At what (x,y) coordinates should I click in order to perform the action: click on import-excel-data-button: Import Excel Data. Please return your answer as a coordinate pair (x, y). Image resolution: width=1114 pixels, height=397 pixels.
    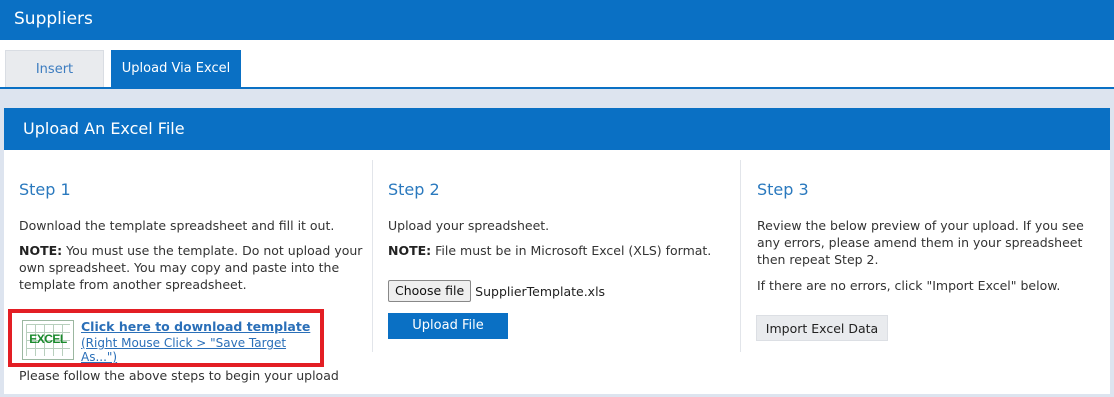
    Looking at the image, I should click on (822, 328).